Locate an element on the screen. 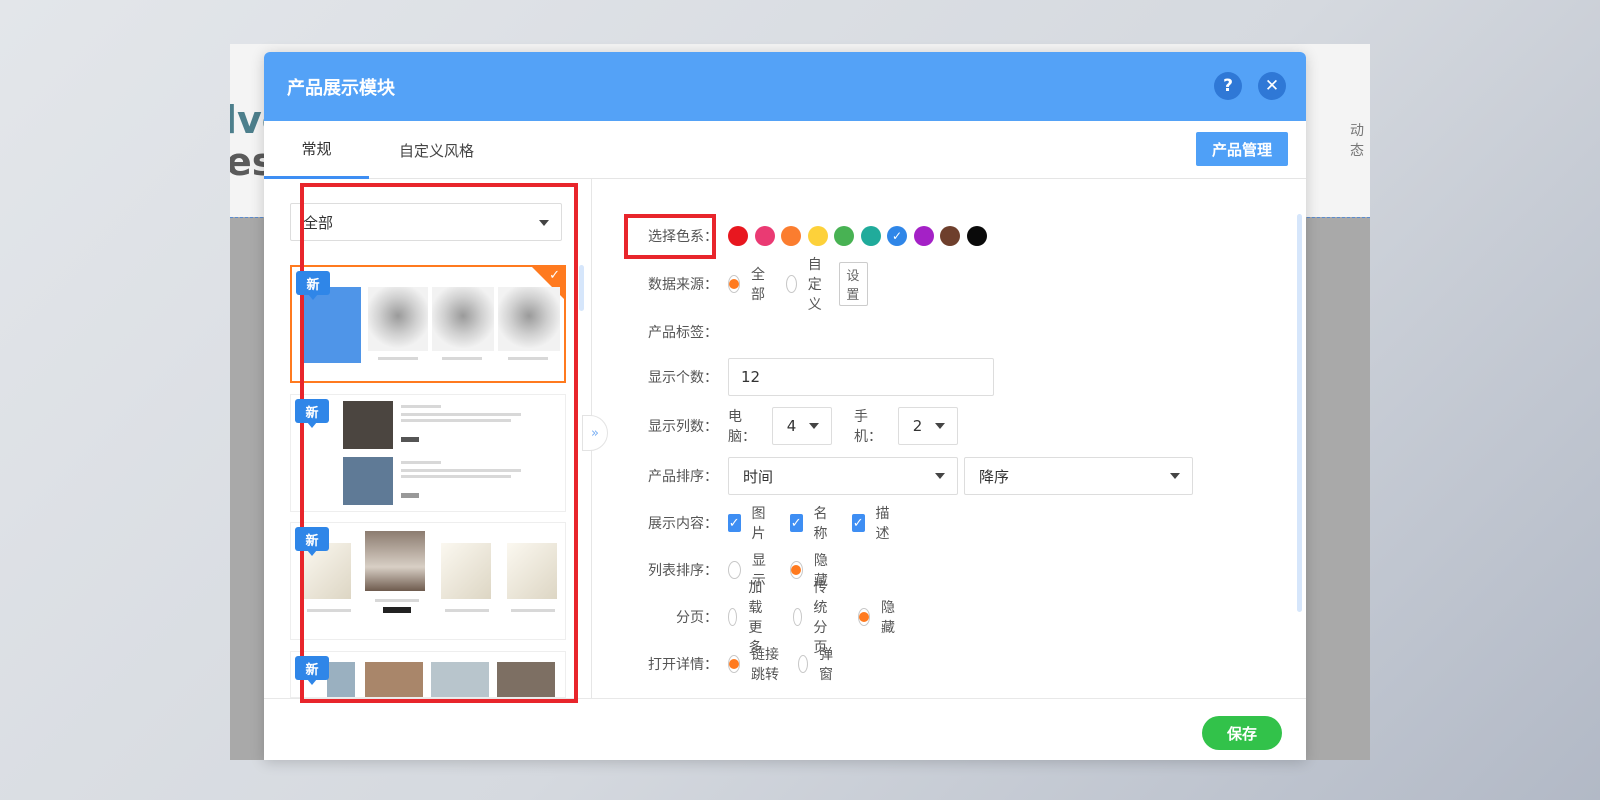 This screenshot has width=1600, height=800. double-chevron-right-icon: » is located at coordinates (595, 433).